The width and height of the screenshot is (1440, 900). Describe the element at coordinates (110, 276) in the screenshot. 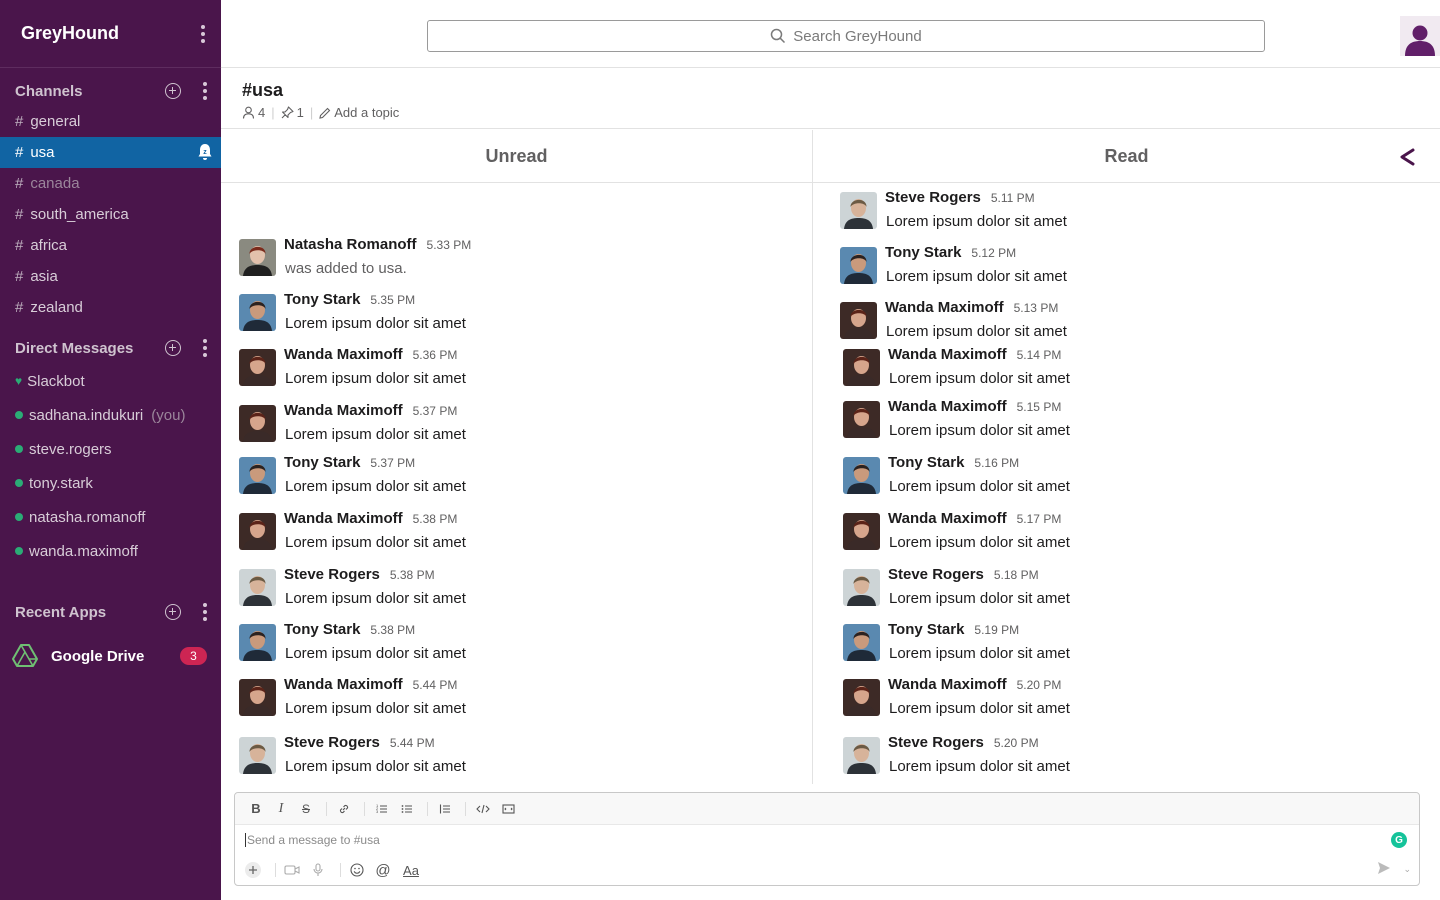

I see `sidebar-channel-asia: # asia` at that location.